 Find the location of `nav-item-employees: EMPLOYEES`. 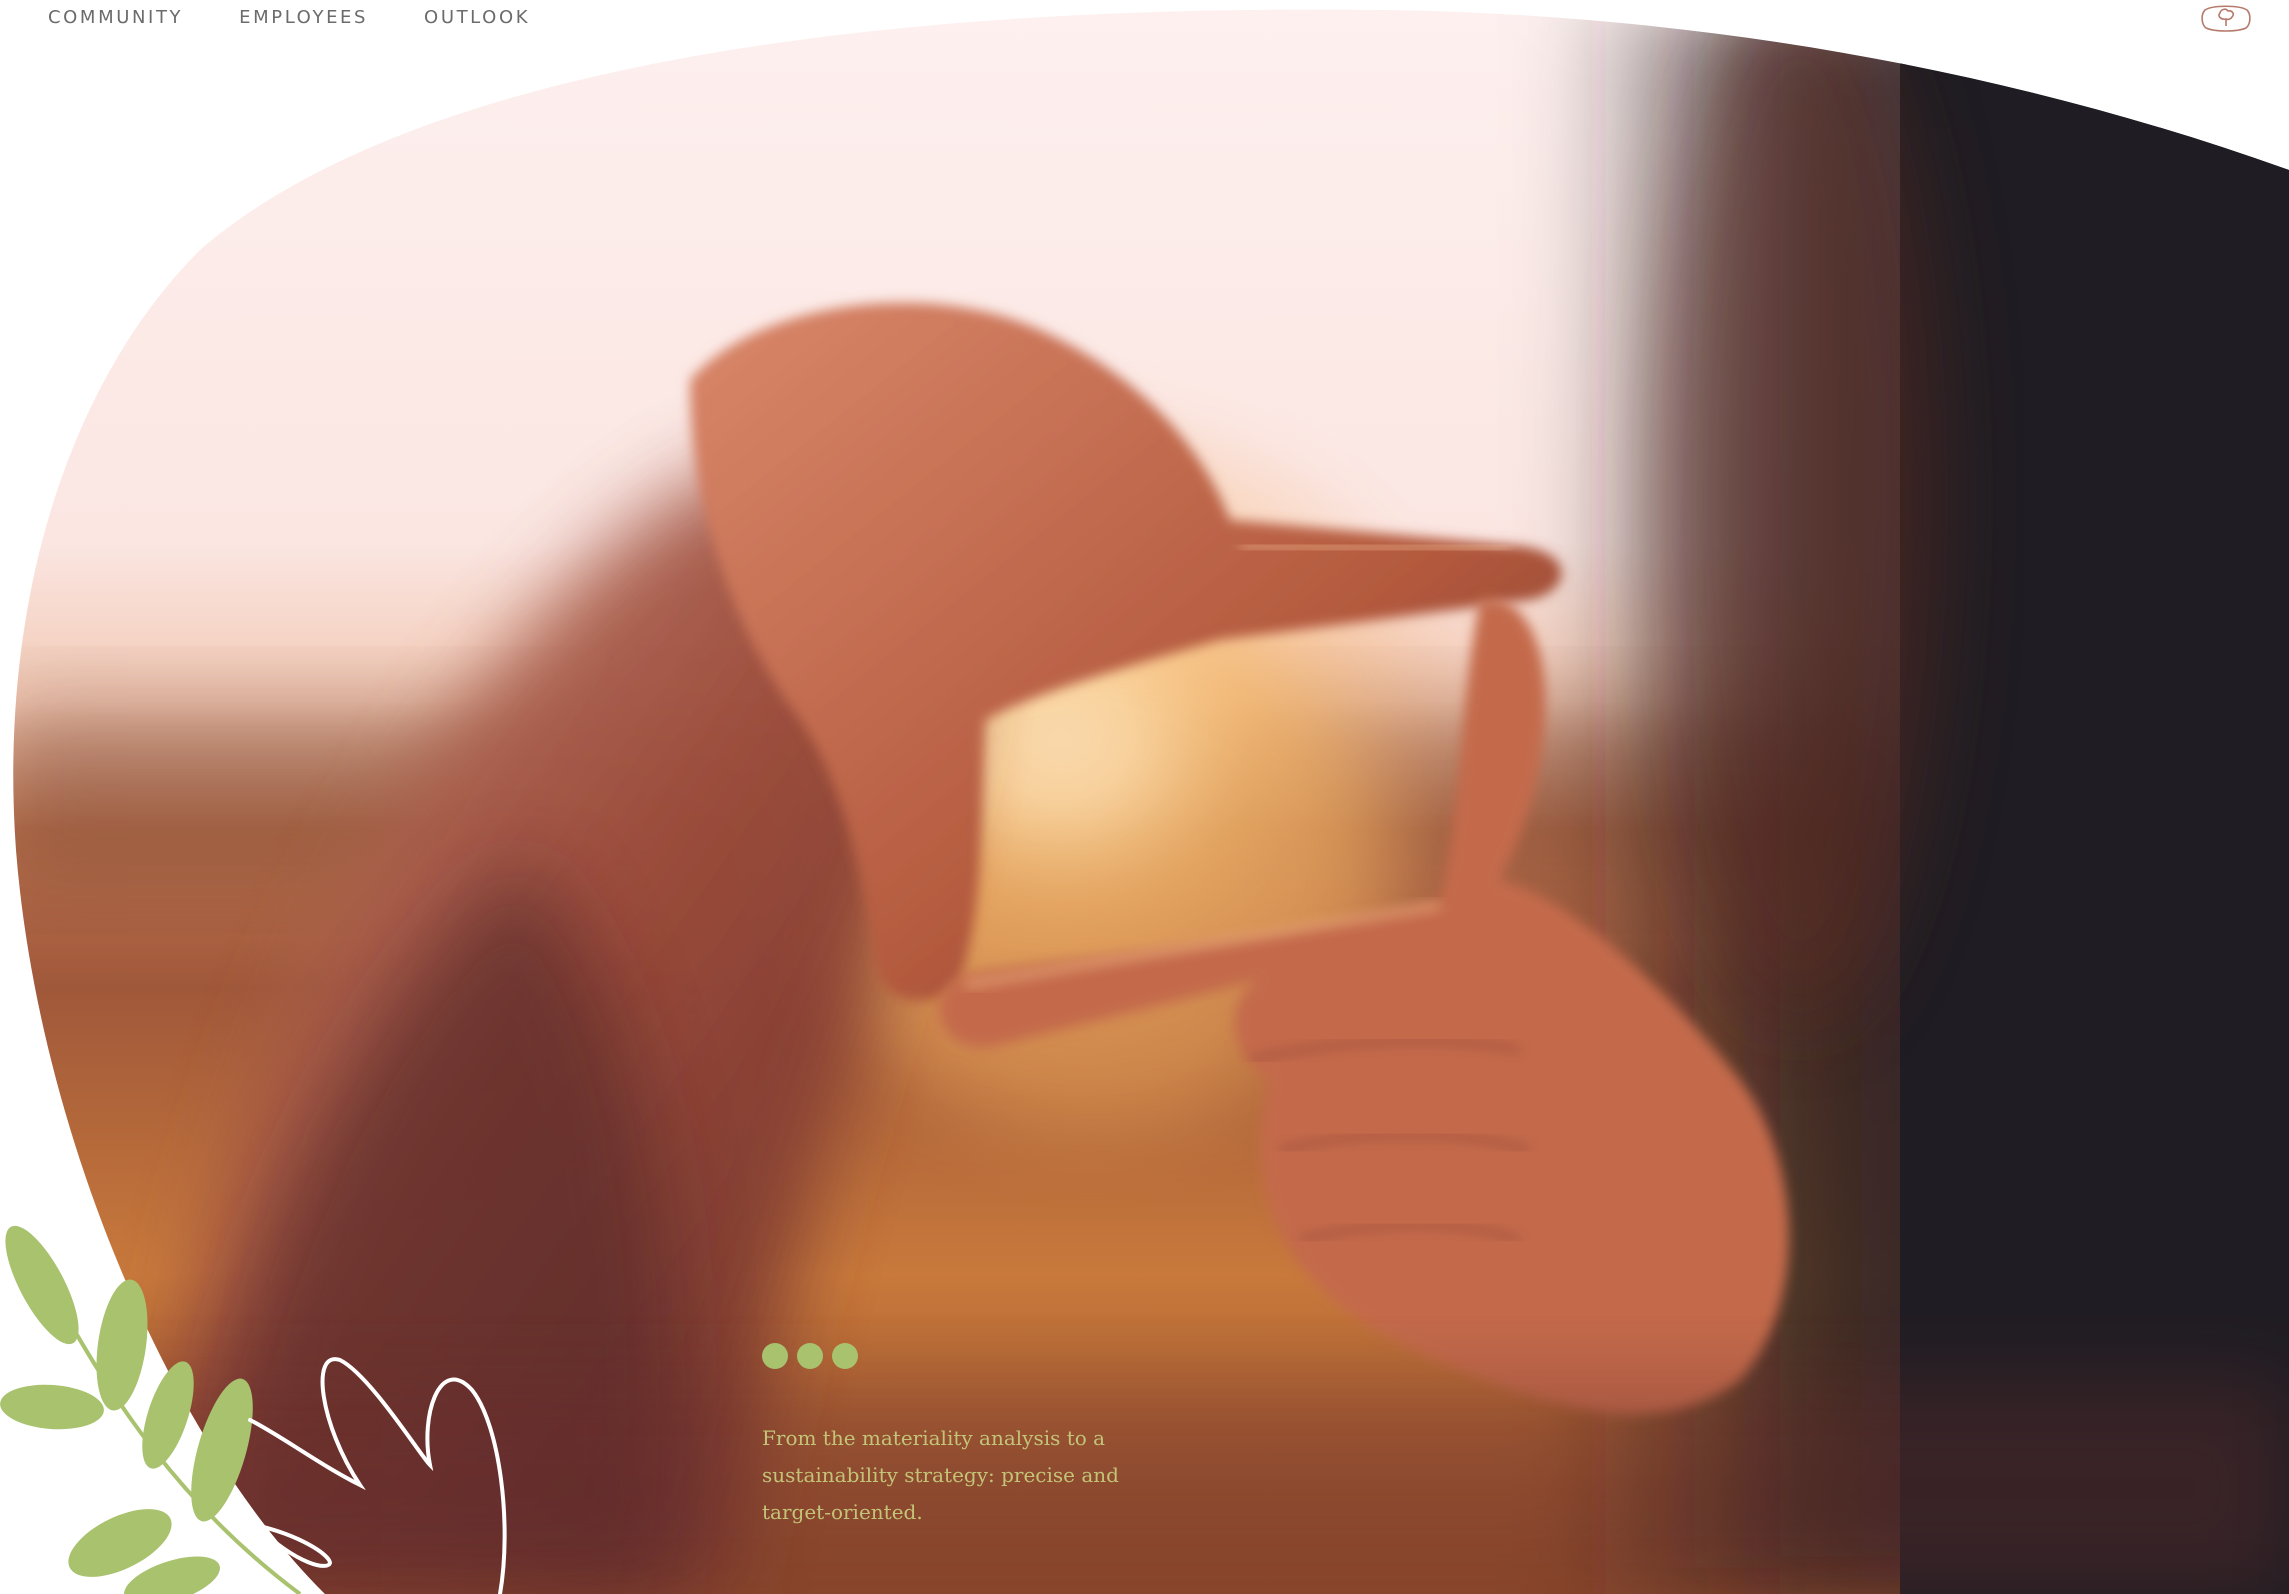

nav-item-employees: EMPLOYEES is located at coordinates (303, 17).